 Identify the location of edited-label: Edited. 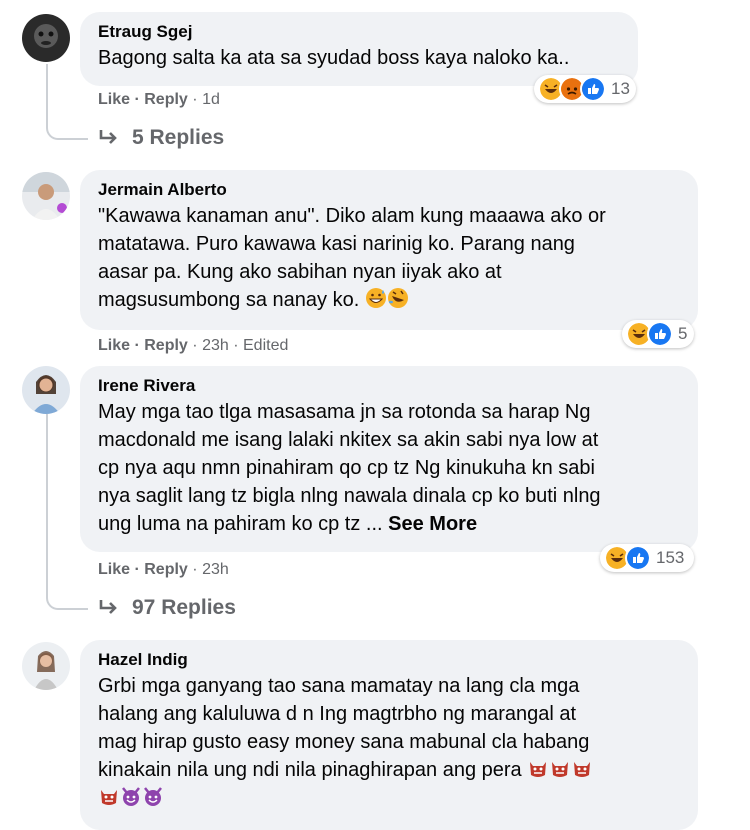
(266, 345).